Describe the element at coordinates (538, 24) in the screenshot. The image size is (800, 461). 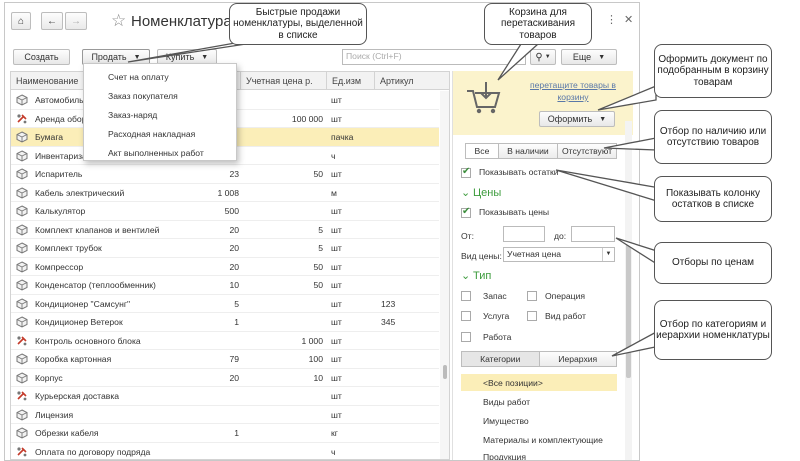
I see `callout-cart: Корзина для перетаскивания товаров` at that location.